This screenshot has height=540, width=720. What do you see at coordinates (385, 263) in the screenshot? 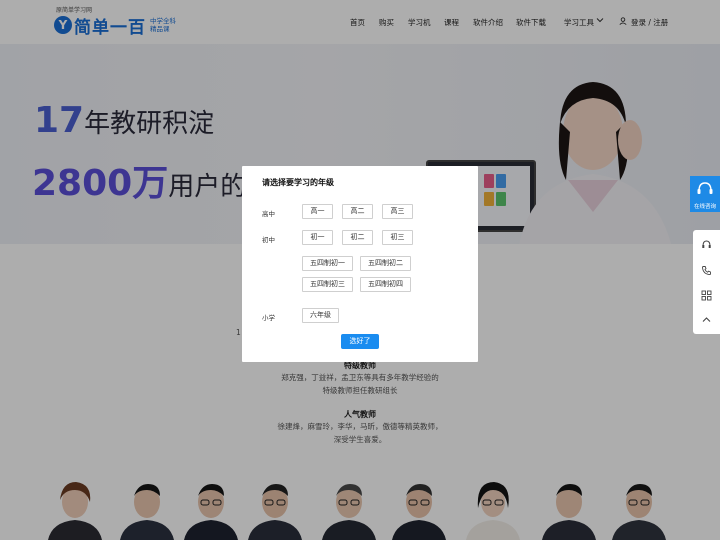
I see `grade-button-wusi-2: 五四制初二` at bounding box center [385, 263].